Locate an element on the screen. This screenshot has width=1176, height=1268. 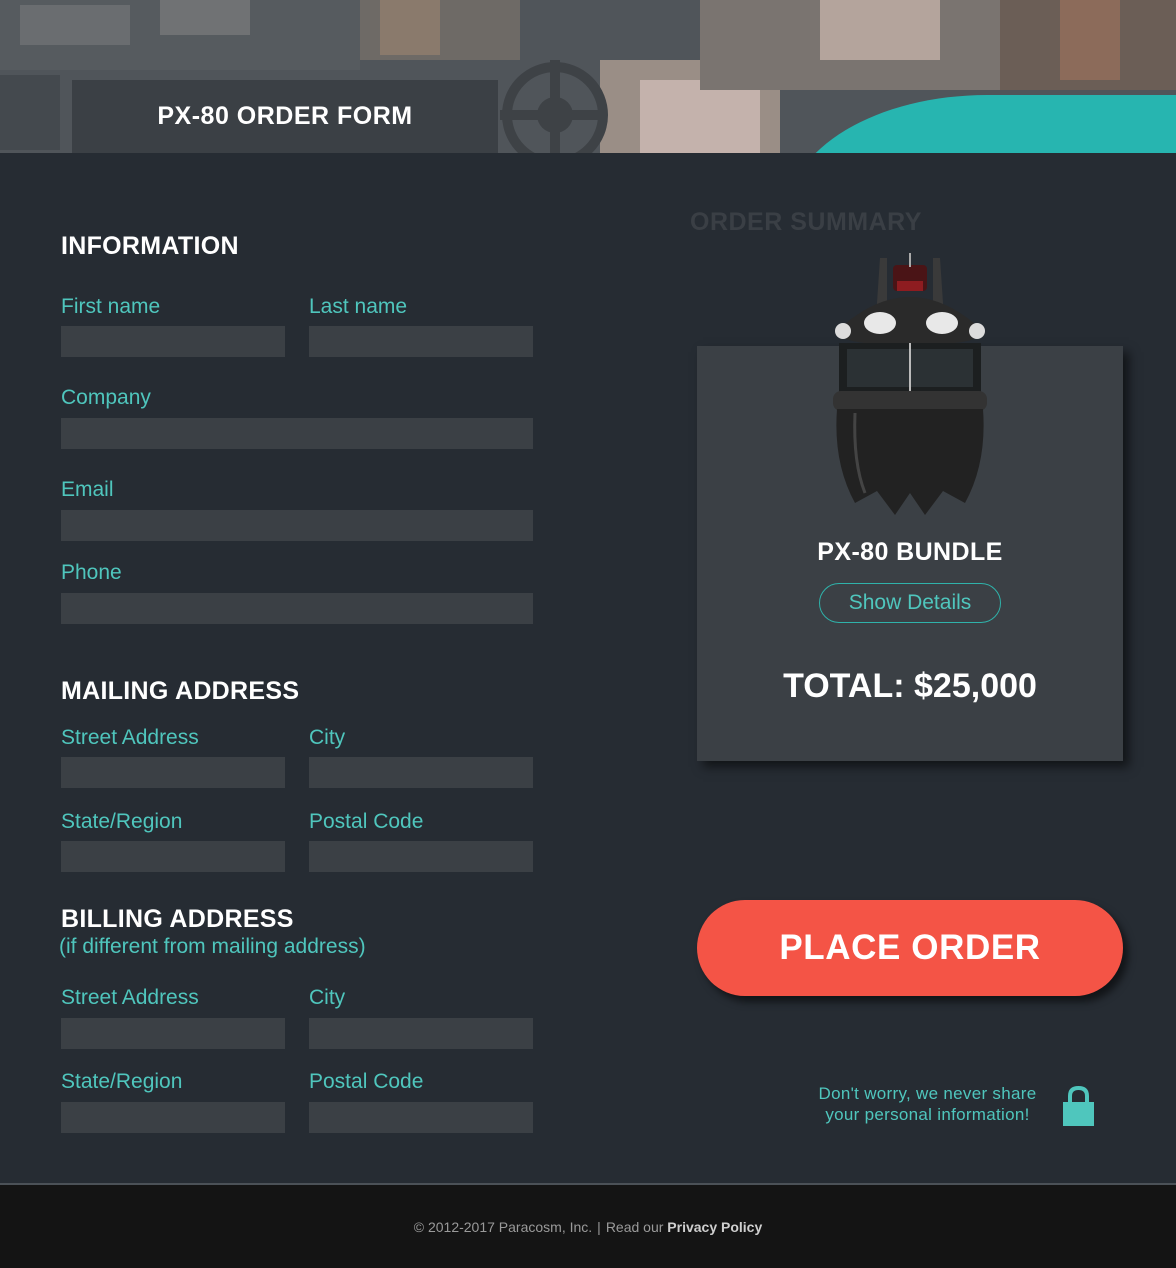
company-input is located at coordinates (297, 433).